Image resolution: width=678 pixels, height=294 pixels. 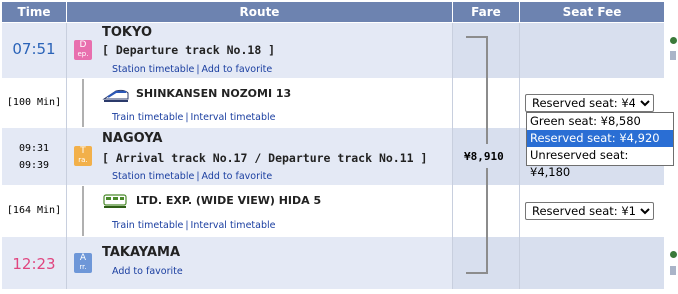 I want to click on departure-time: 07:51, so click(x=34, y=49).